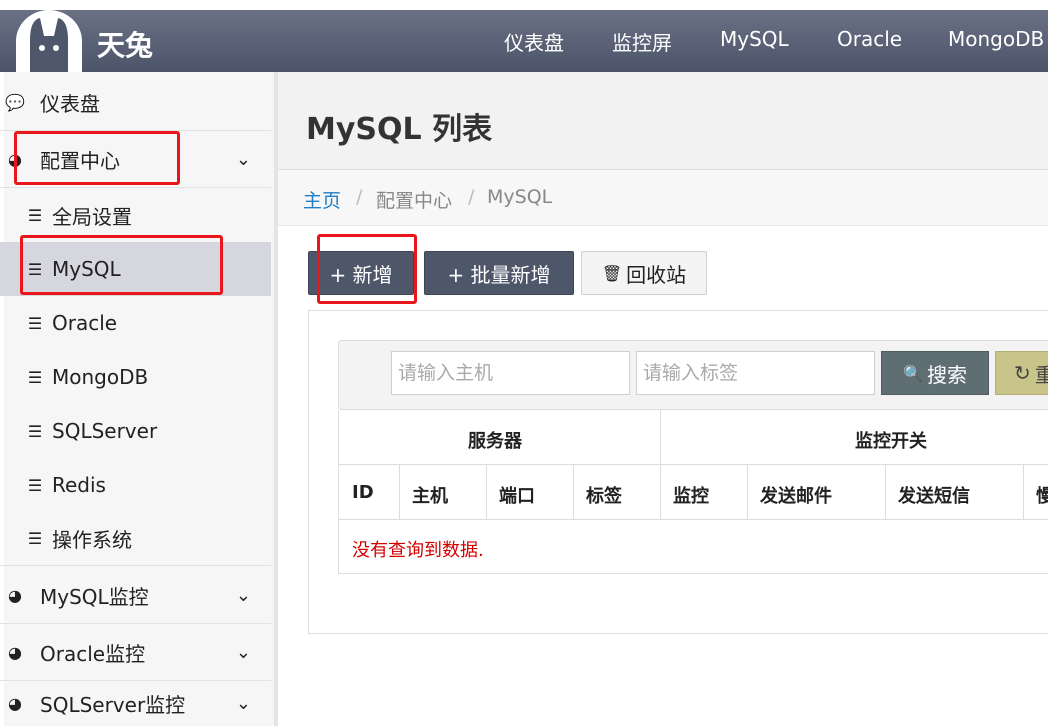  I want to click on reset-button: ↻ 重, so click(1021, 373).